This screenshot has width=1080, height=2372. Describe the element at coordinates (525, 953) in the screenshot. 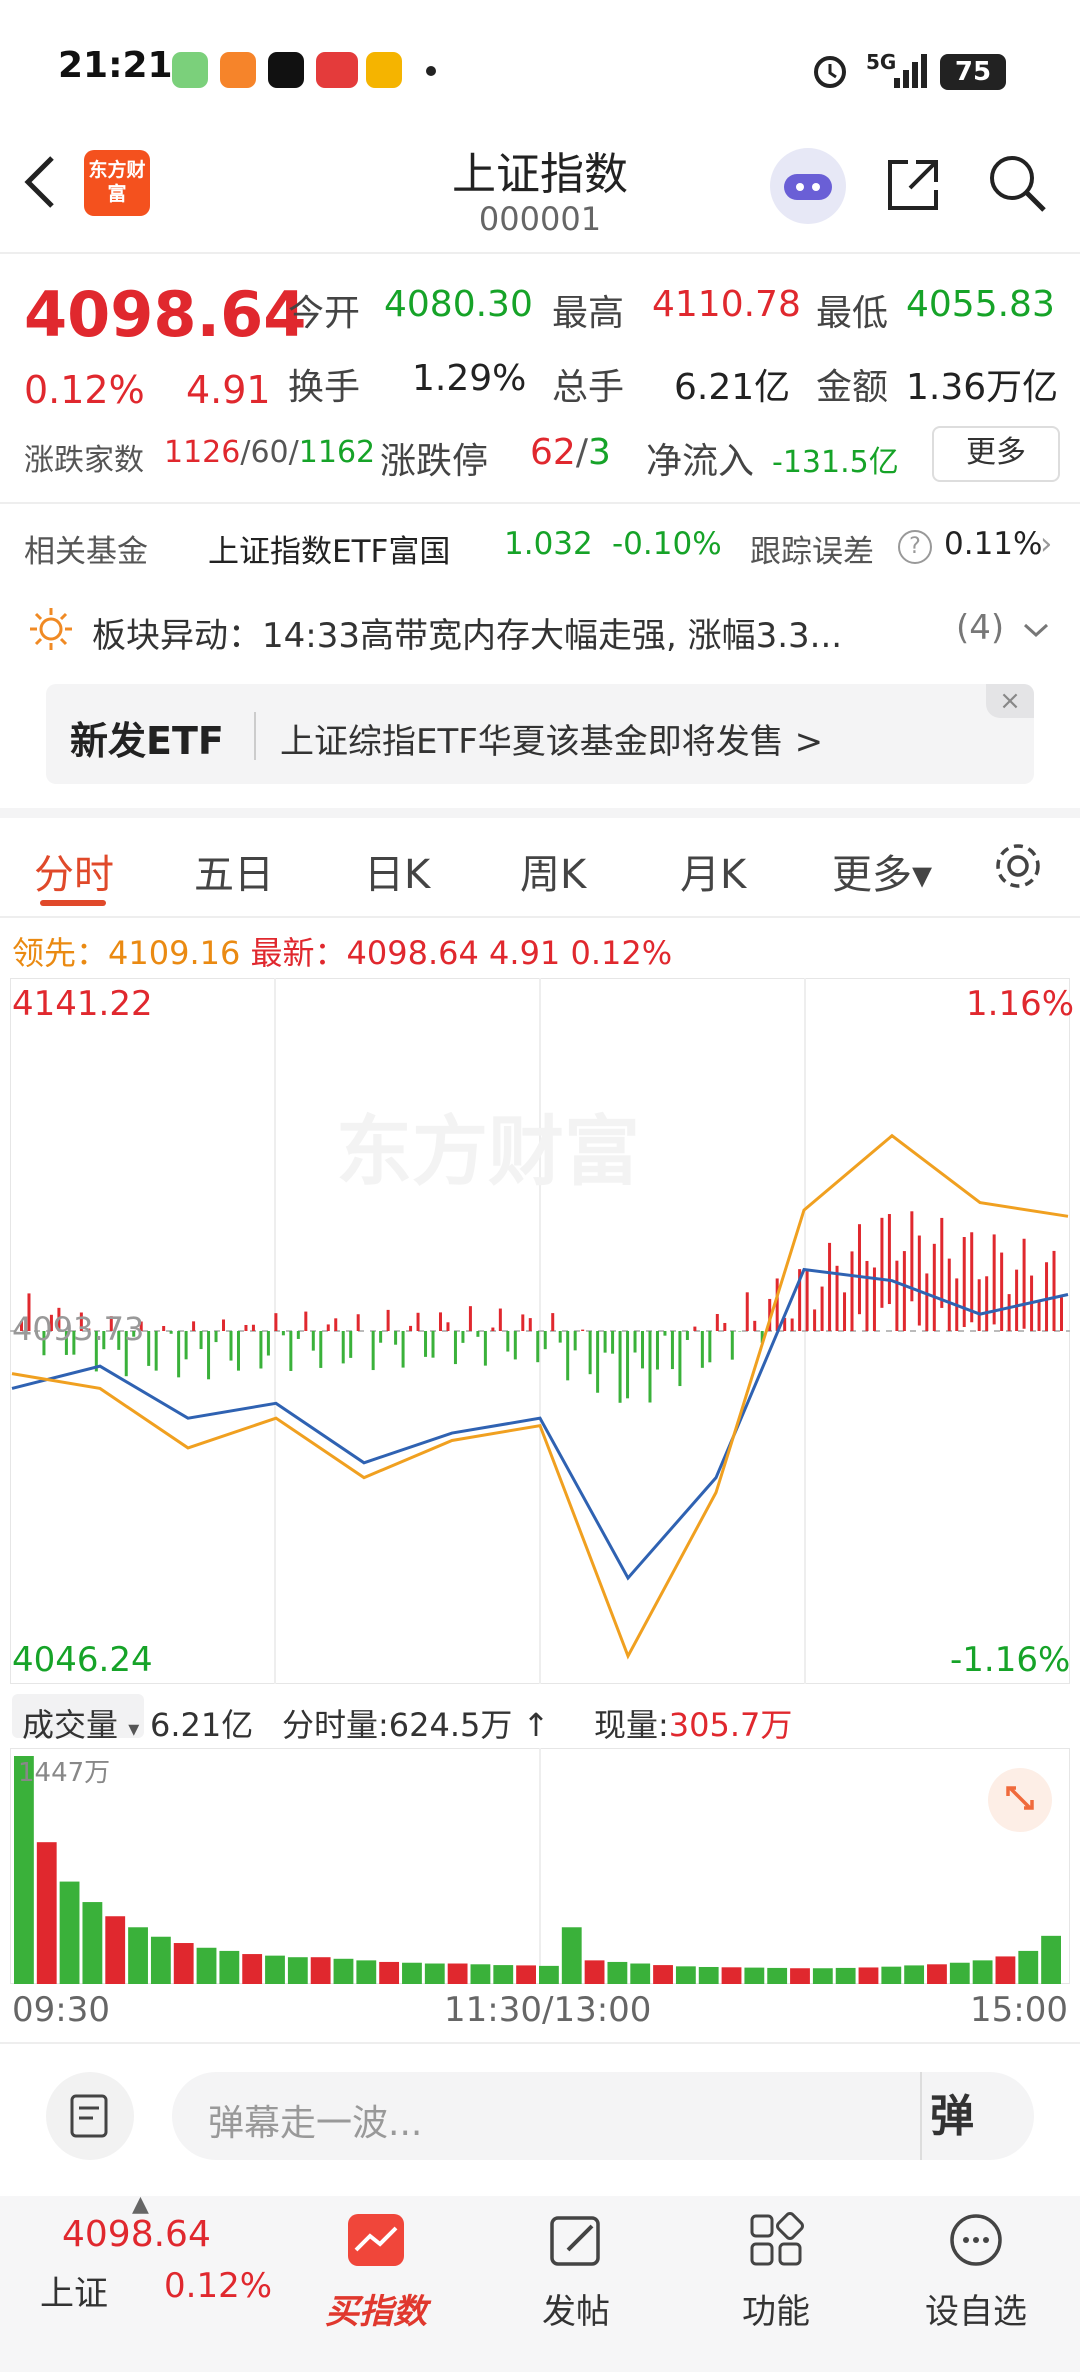

I see `latest-change: 4.91` at that location.